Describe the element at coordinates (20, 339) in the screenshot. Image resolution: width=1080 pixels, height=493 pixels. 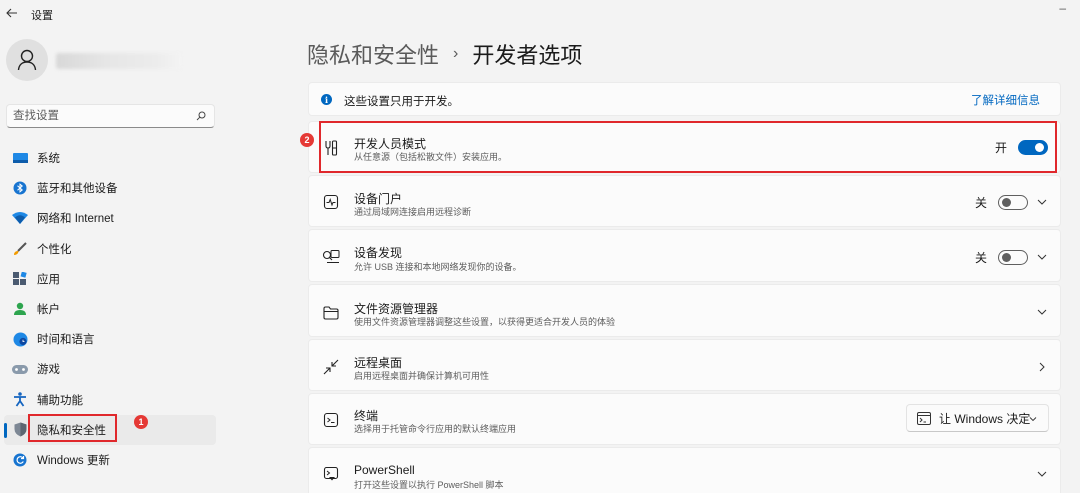
I see `globe-clock-icon` at that location.